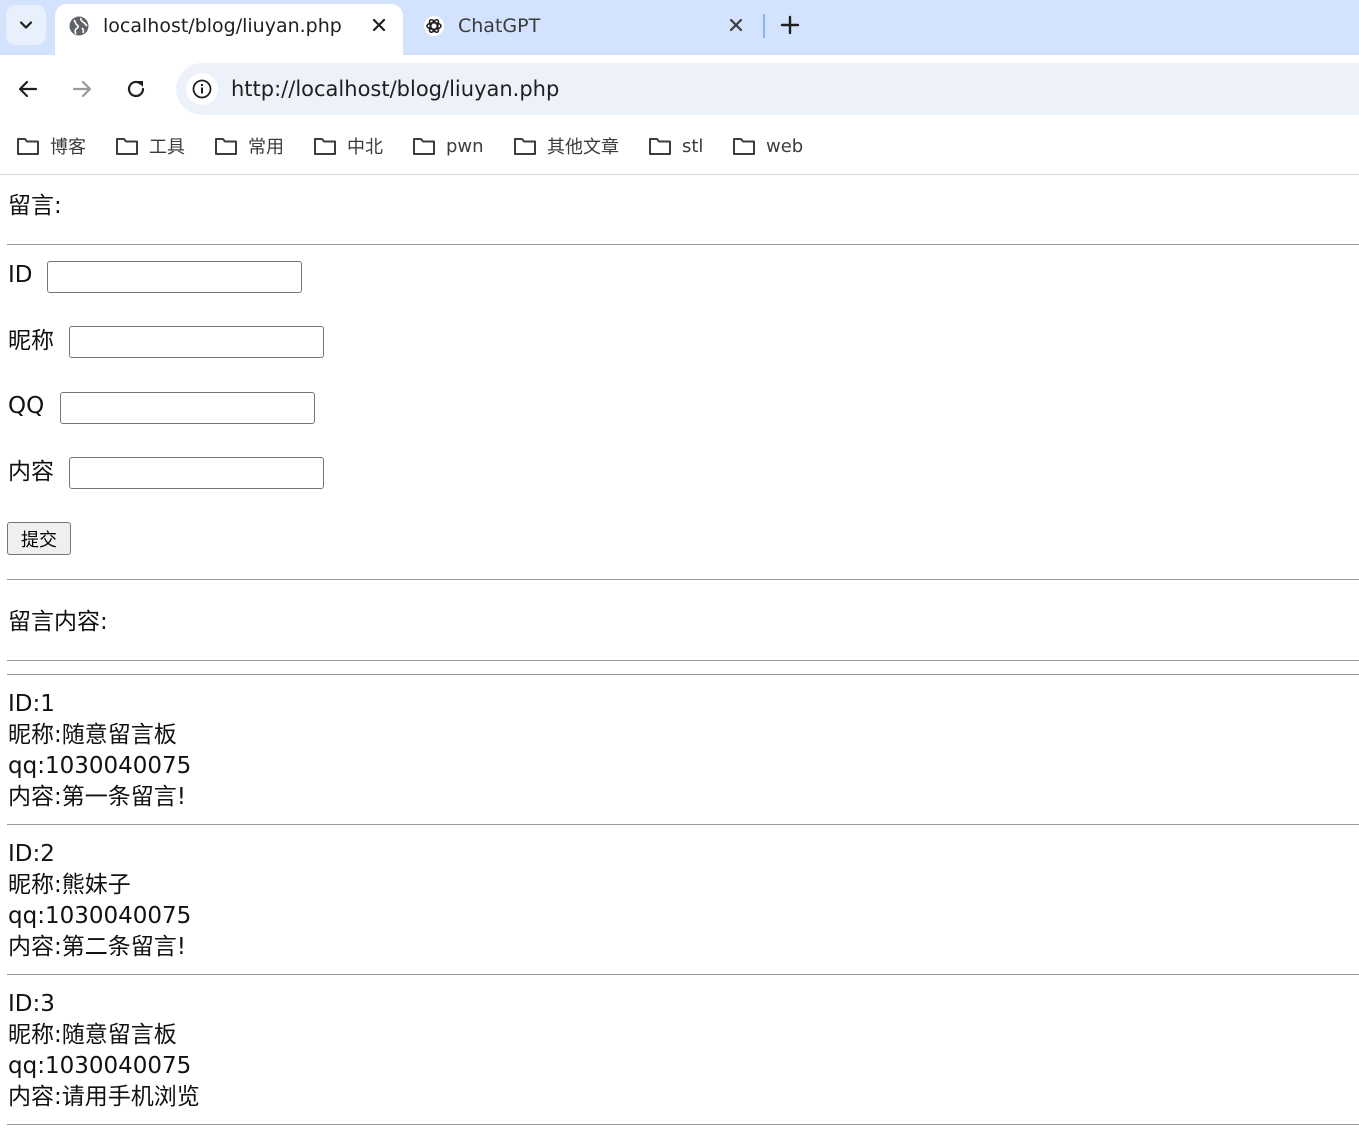  Describe the element at coordinates (187, 408) in the screenshot. I see `qq-input` at that location.